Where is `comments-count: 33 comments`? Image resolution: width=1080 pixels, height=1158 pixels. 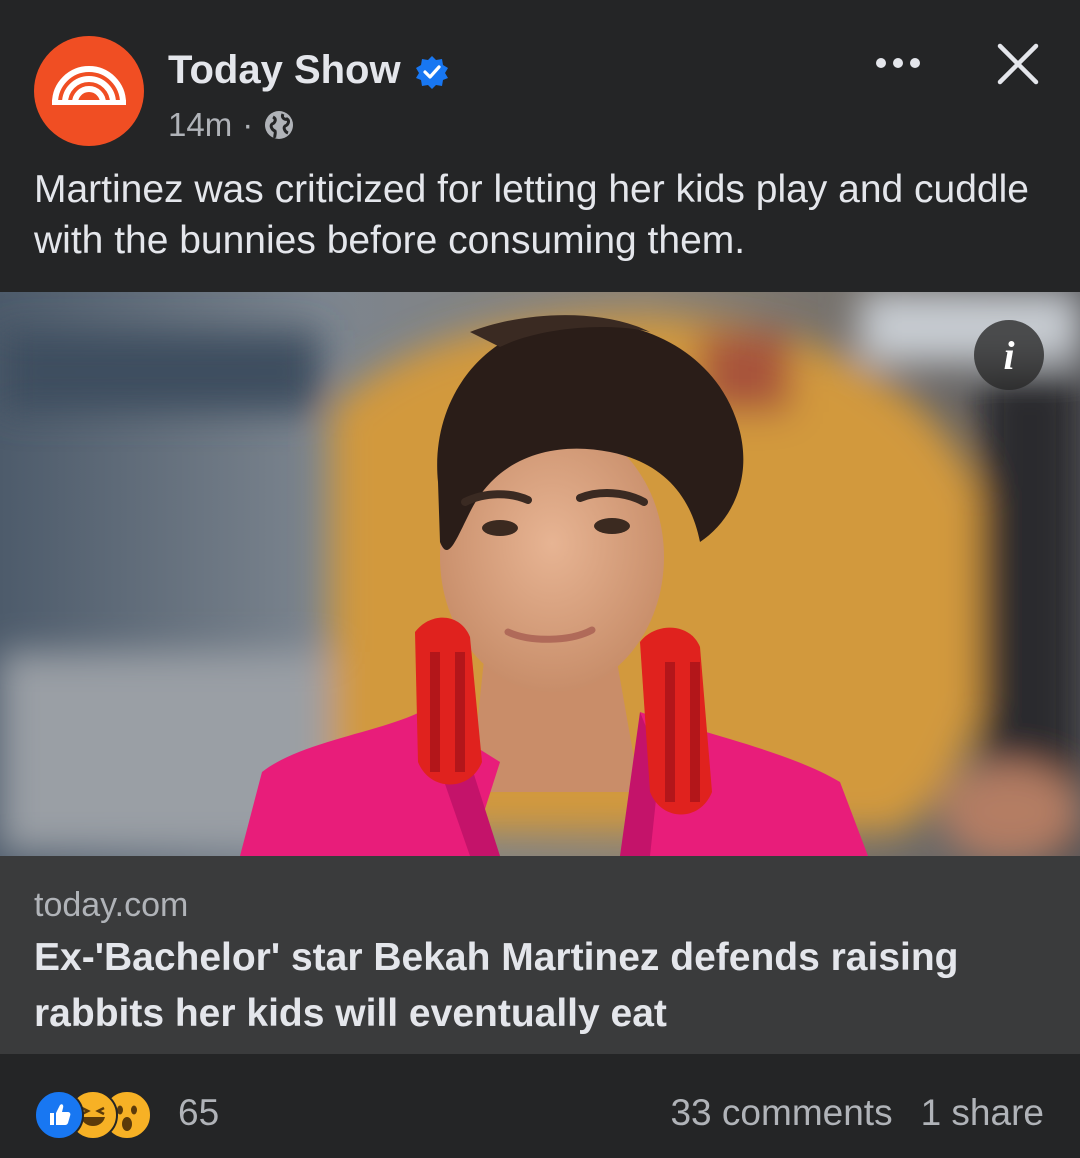 comments-count: 33 comments is located at coordinates (781, 1113).